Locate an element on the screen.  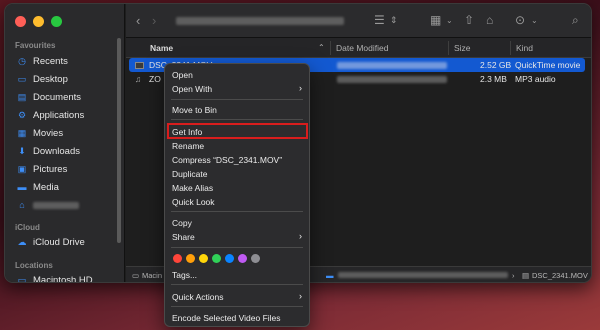
movies-icon: ▦ is located at coordinates (22, 132).